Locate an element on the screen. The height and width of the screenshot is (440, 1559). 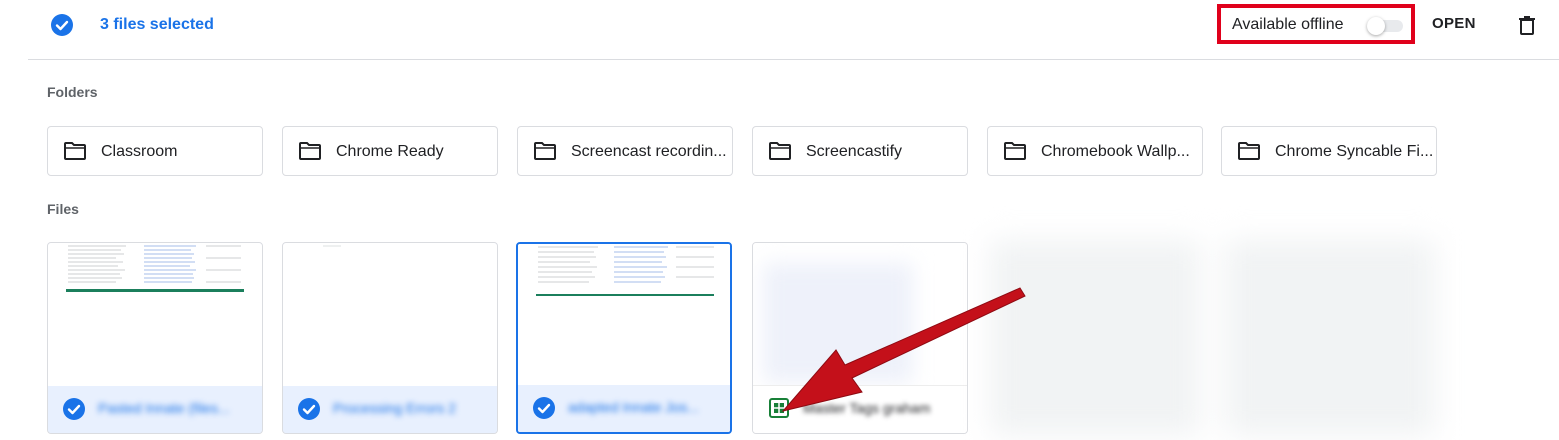
file-footer: Processing Errors 2 is located at coordinates (390, 409).